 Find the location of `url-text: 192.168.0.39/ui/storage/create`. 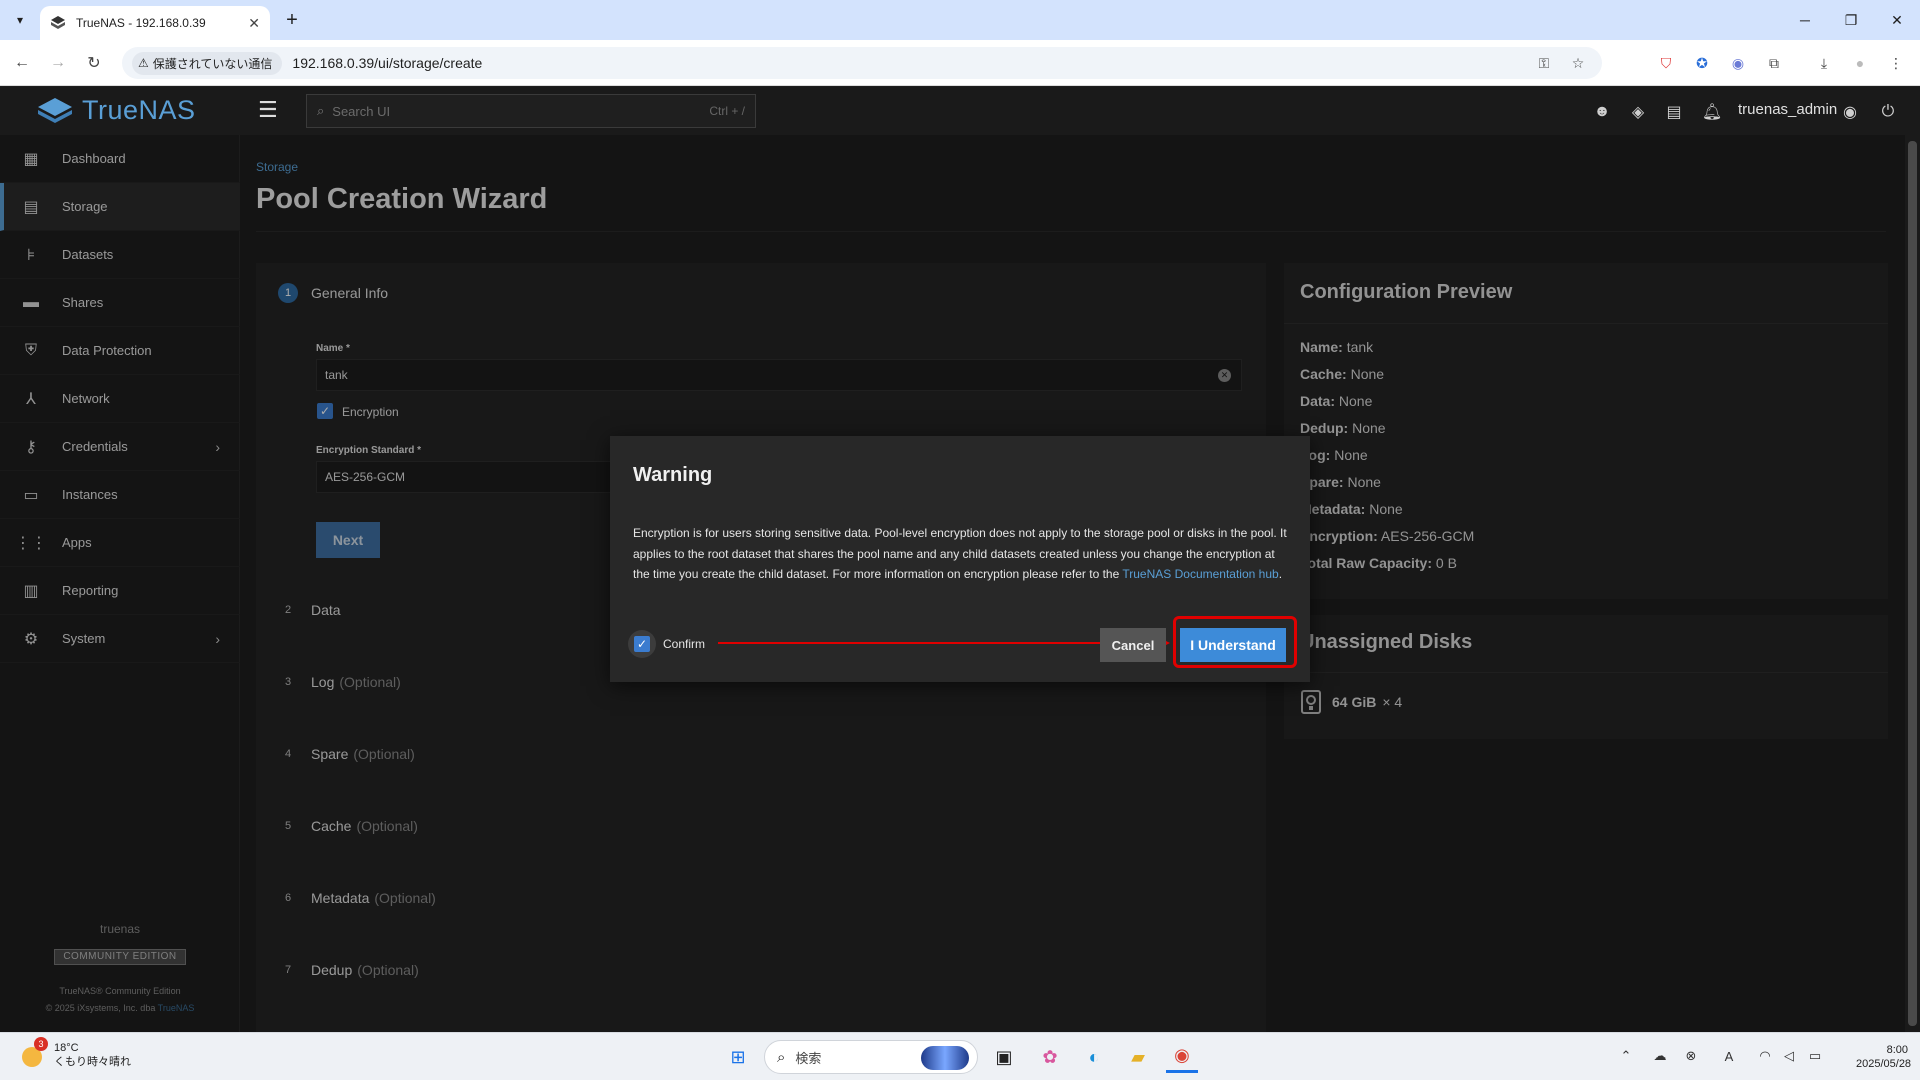

url-text: 192.168.0.39/ui/storage/create is located at coordinates (387, 63).